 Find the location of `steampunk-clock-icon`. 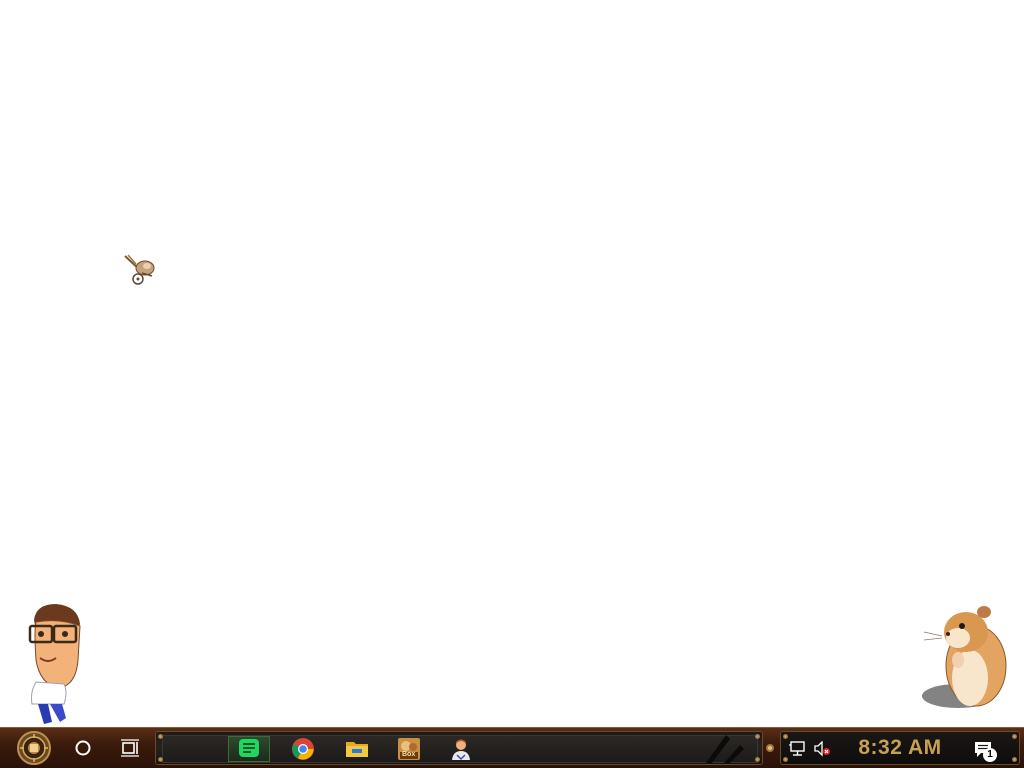

steampunk-clock-icon is located at coordinates (34, 748).